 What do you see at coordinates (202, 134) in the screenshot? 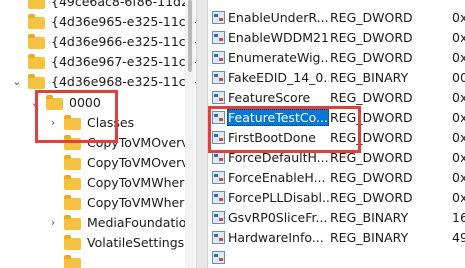
I see `pane-splitter` at bounding box center [202, 134].